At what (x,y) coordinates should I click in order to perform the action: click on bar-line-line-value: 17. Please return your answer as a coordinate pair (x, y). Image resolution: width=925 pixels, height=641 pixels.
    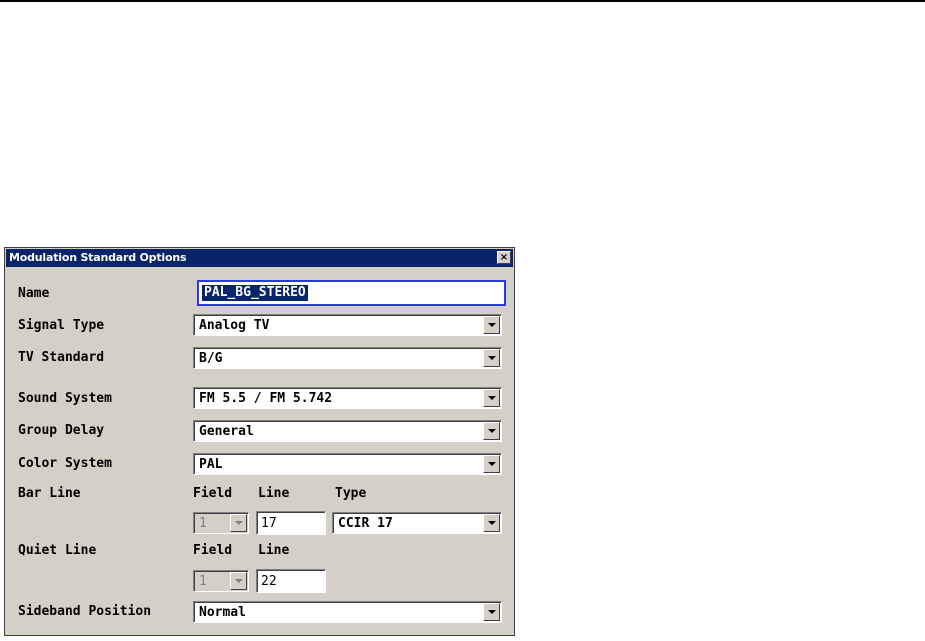
    Looking at the image, I should click on (269, 523).